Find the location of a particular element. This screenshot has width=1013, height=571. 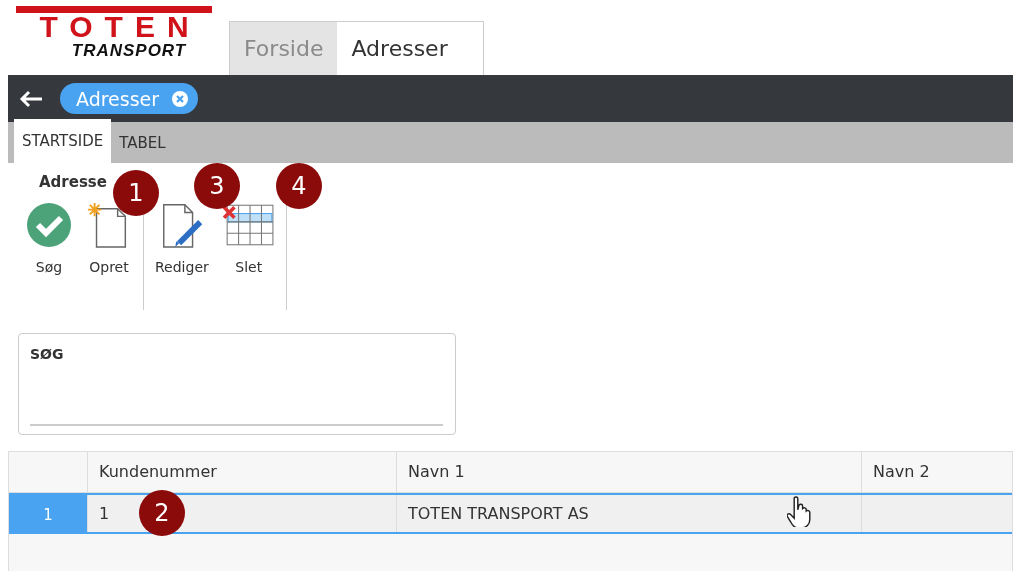

row-number: 1 is located at coordinates (48, 513).